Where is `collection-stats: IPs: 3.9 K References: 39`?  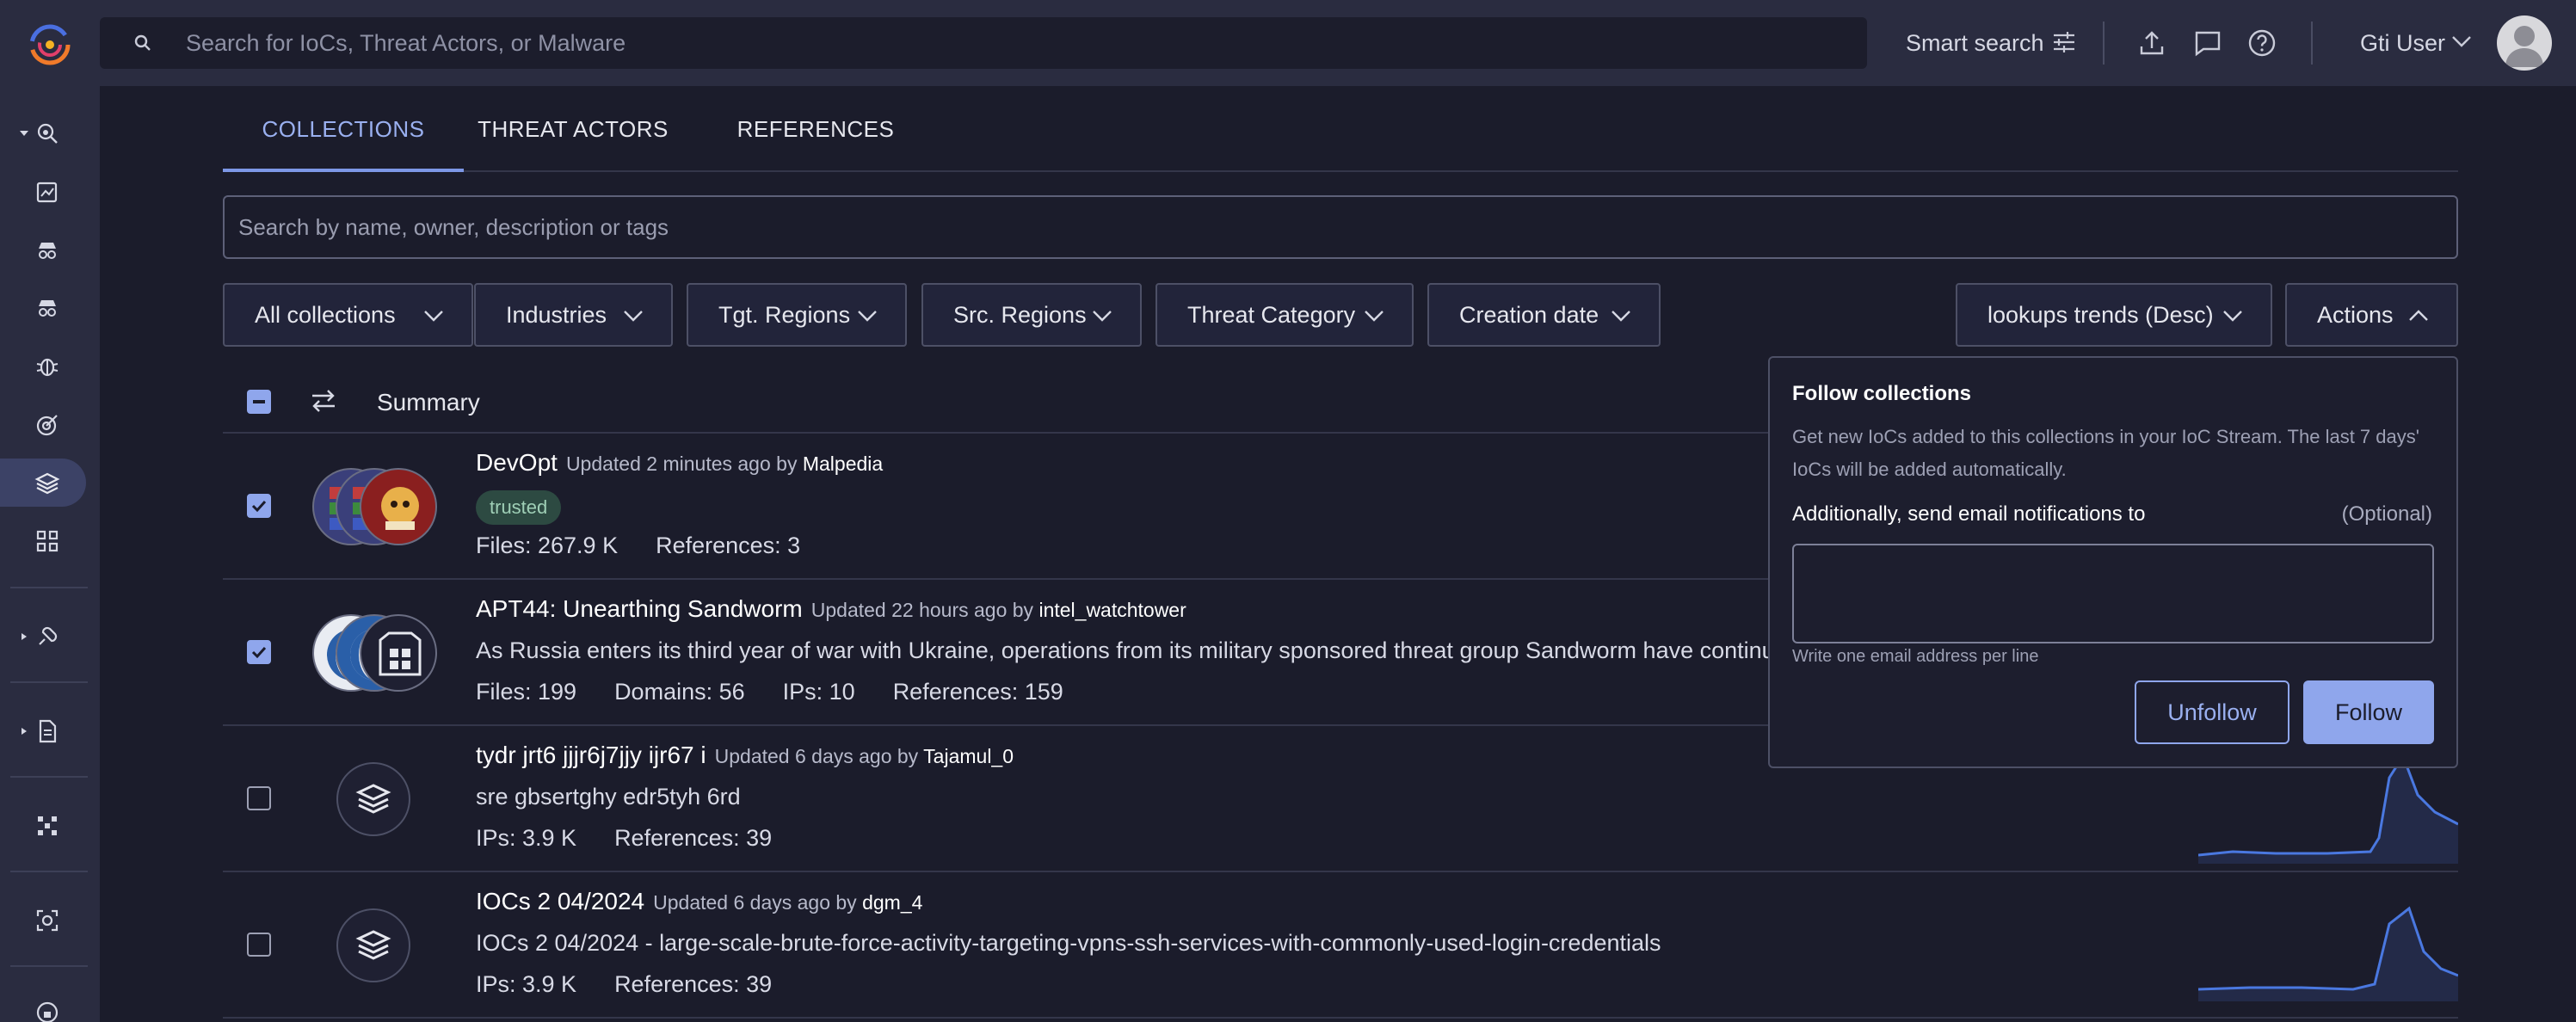 collection-stats: IPs: 3.9 K References: 39 is located at coordinates (643, 837).